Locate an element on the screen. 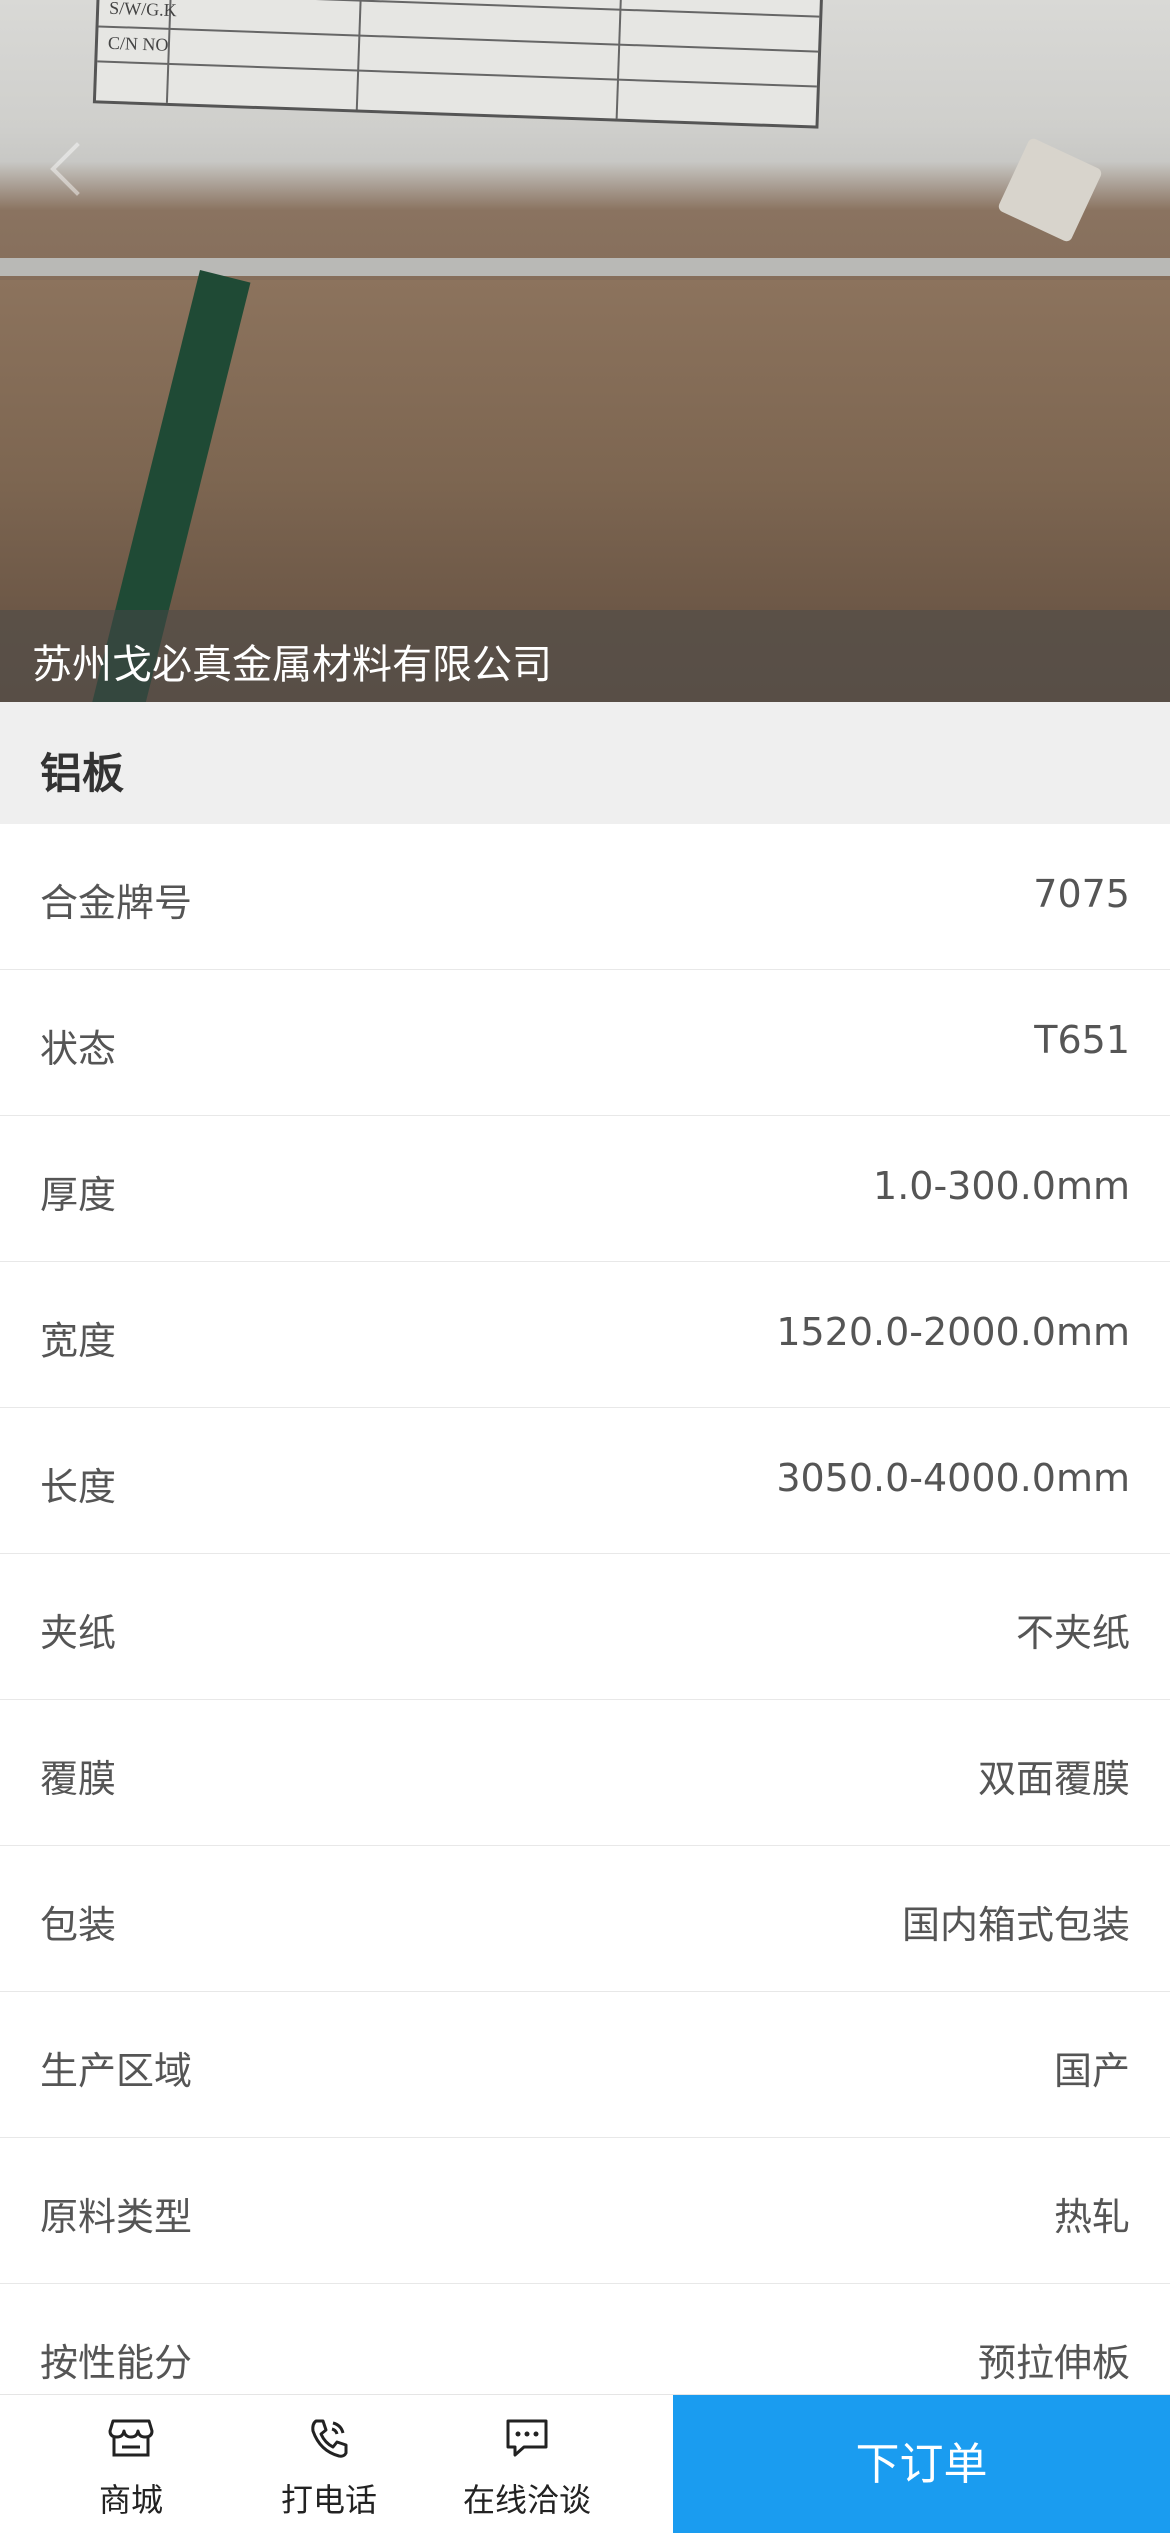  spec-label: 厚度 is located at coordinates (78, 1195).